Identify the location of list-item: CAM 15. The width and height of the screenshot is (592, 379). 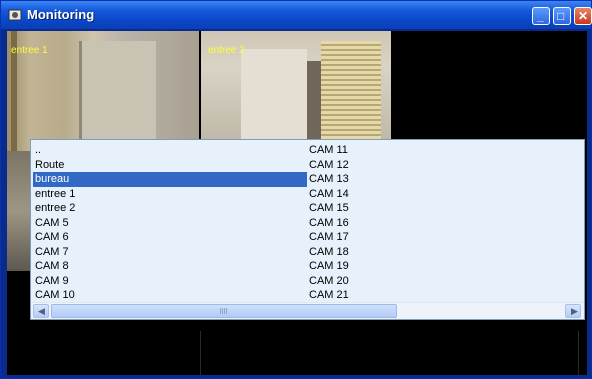
(442, 208).